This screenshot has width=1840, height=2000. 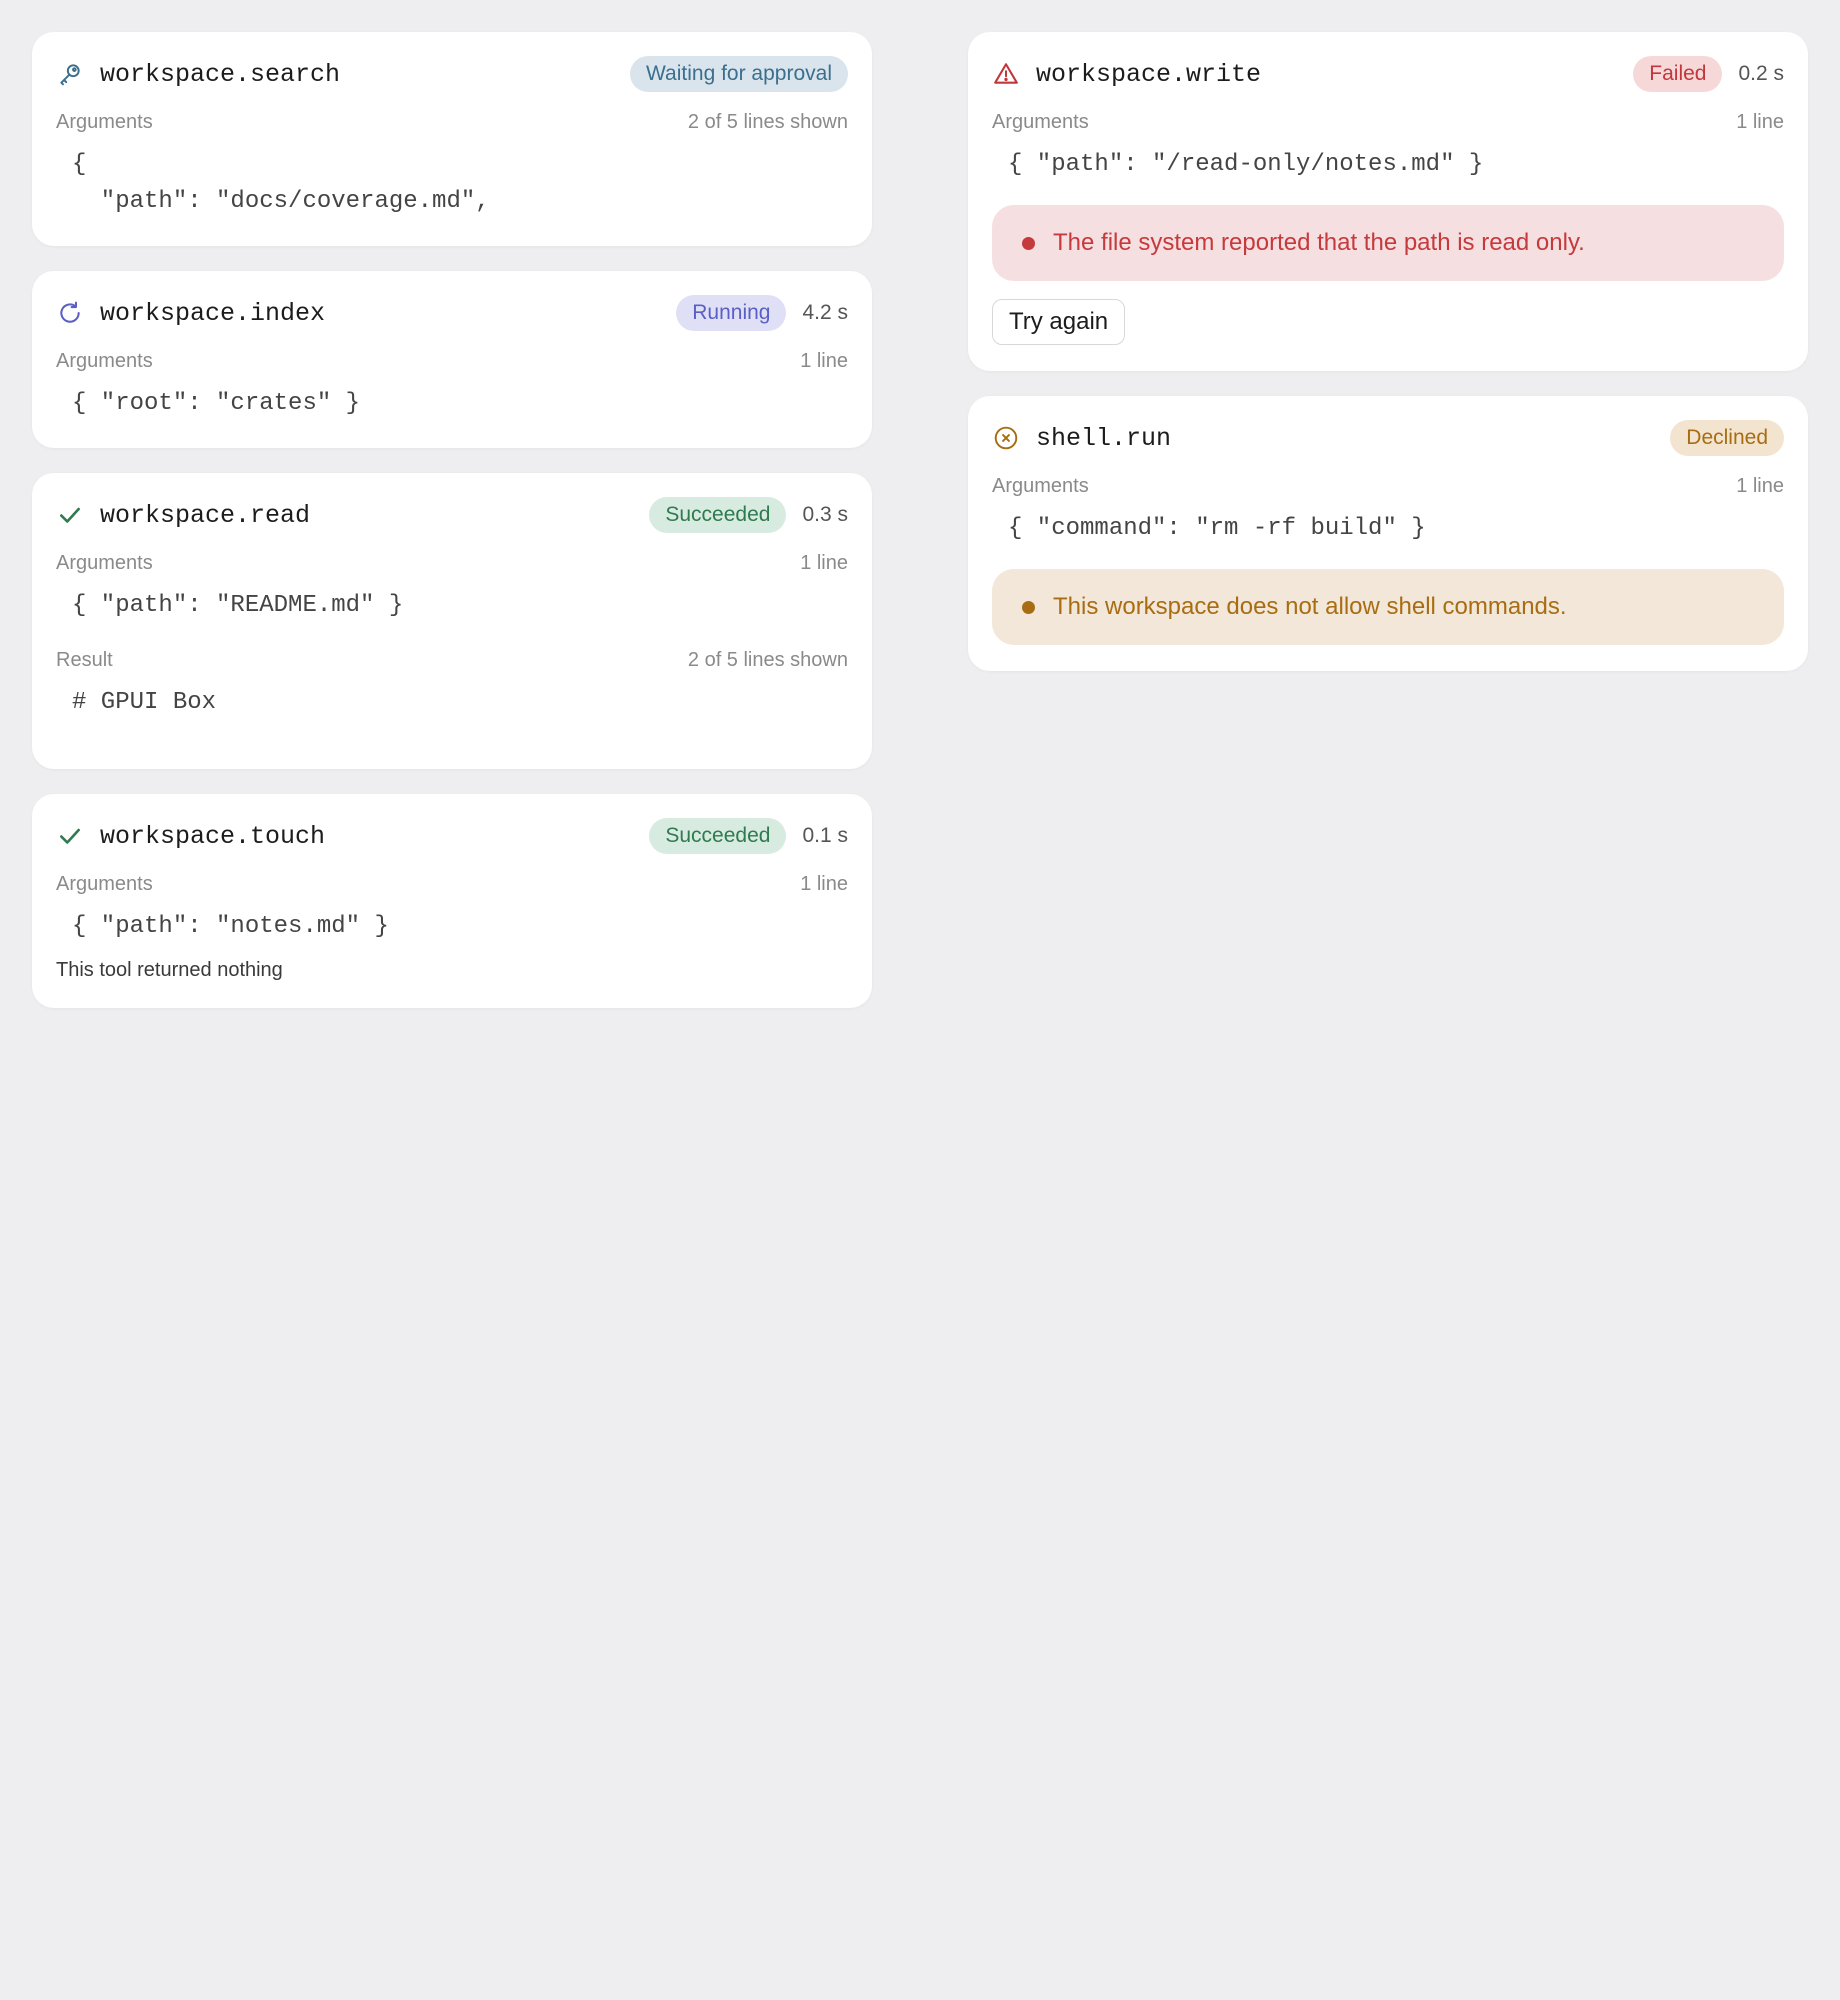 I want to click on tool-name: shell.run, so click(x=1104, y=438).